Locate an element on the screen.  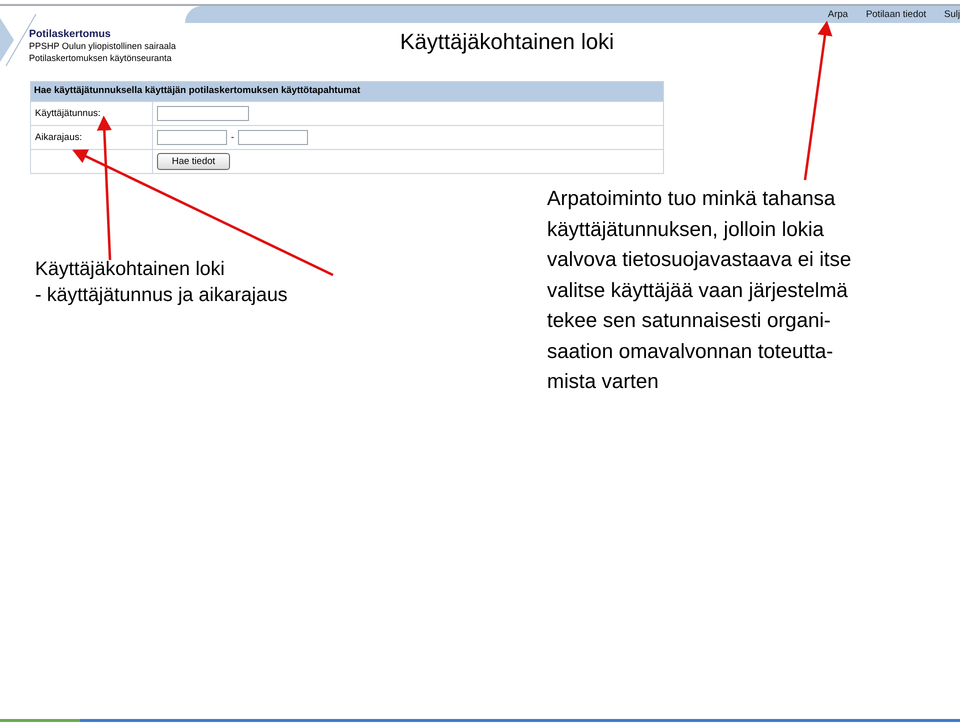
nav-link: Arpa is located at coordinates (838, 14).